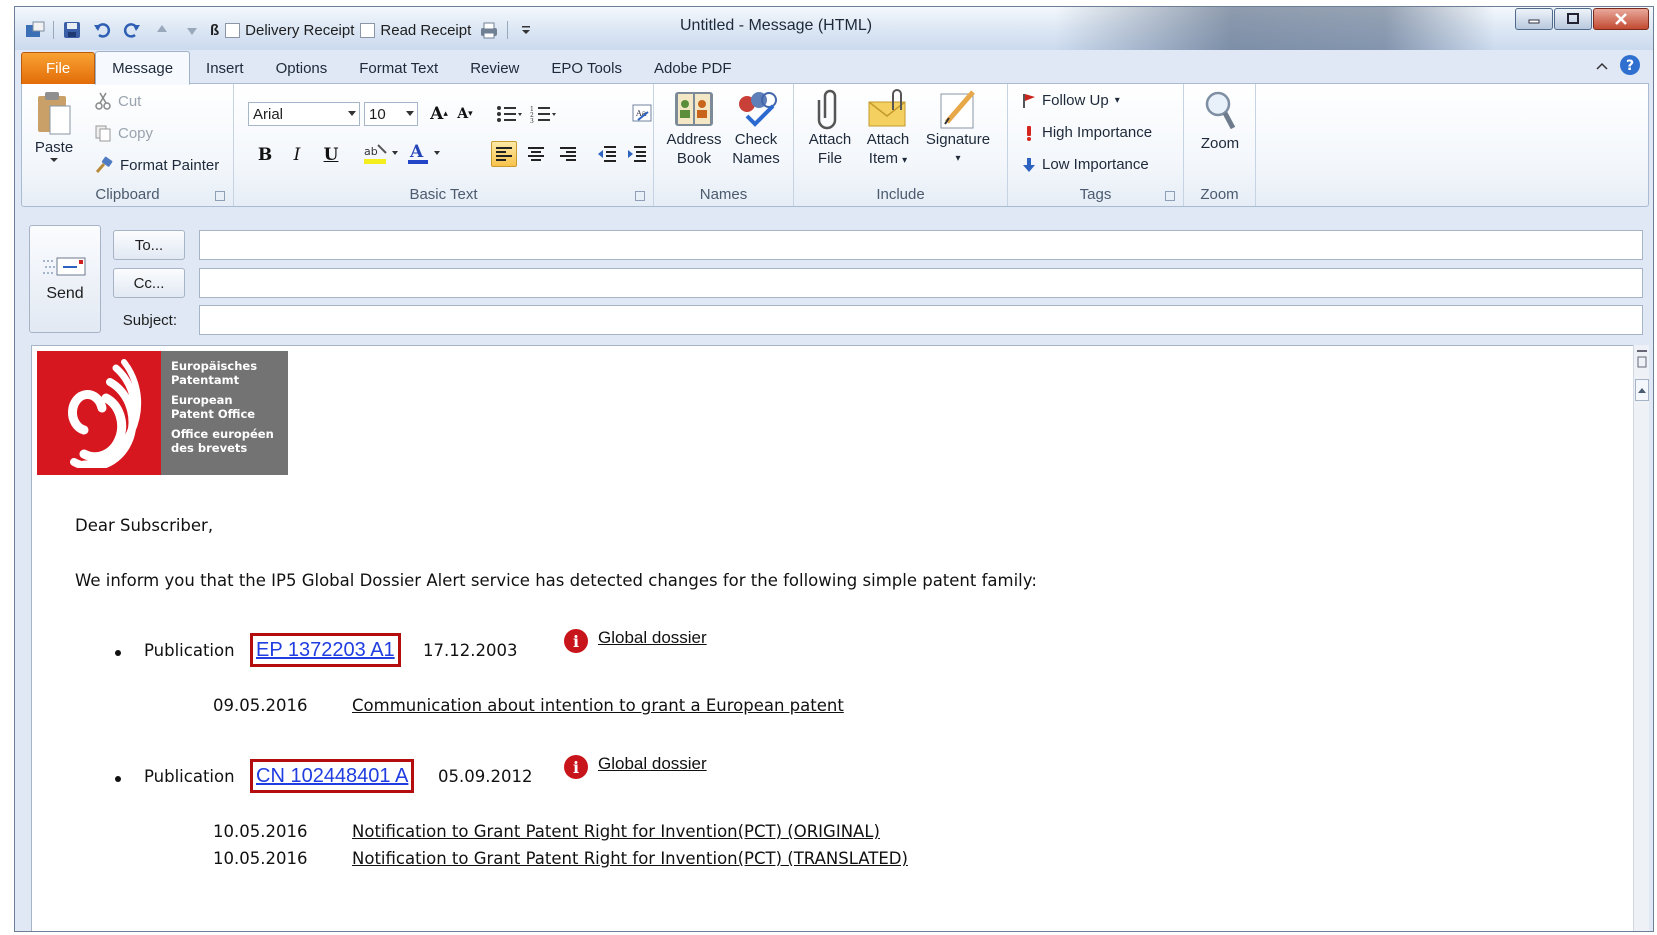  I want to click on high-importance-button: High Importance, so click(1087, 132).